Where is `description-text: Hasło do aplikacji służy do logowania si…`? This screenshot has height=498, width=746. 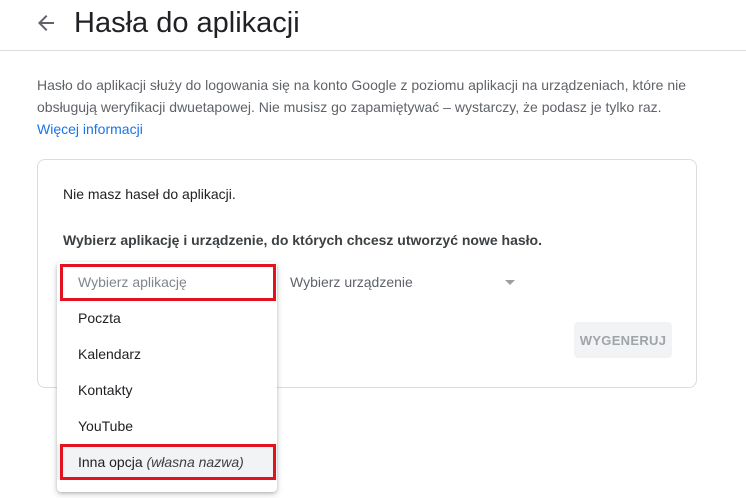 description-text: Hasło do aplikacji służy do logowania si… is located at coordinates (362, 96).